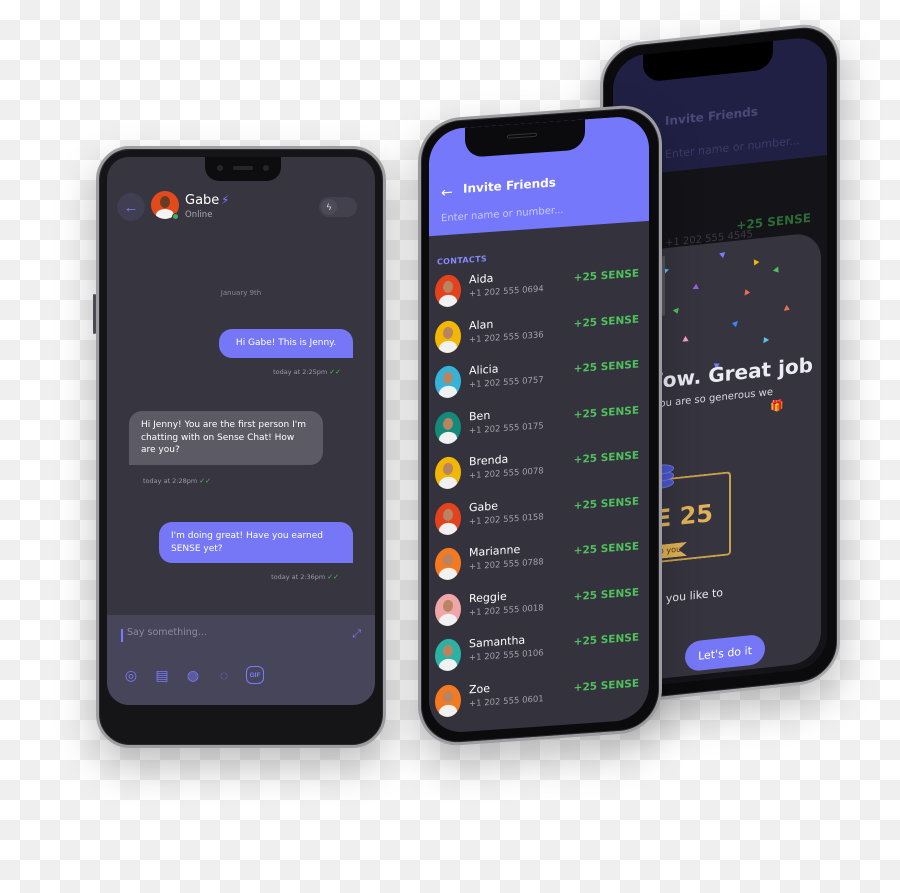 Image resolution: width=900 pixels, height=893 pixels. I want to click on contact-name: Alicia, so click(484, 370).